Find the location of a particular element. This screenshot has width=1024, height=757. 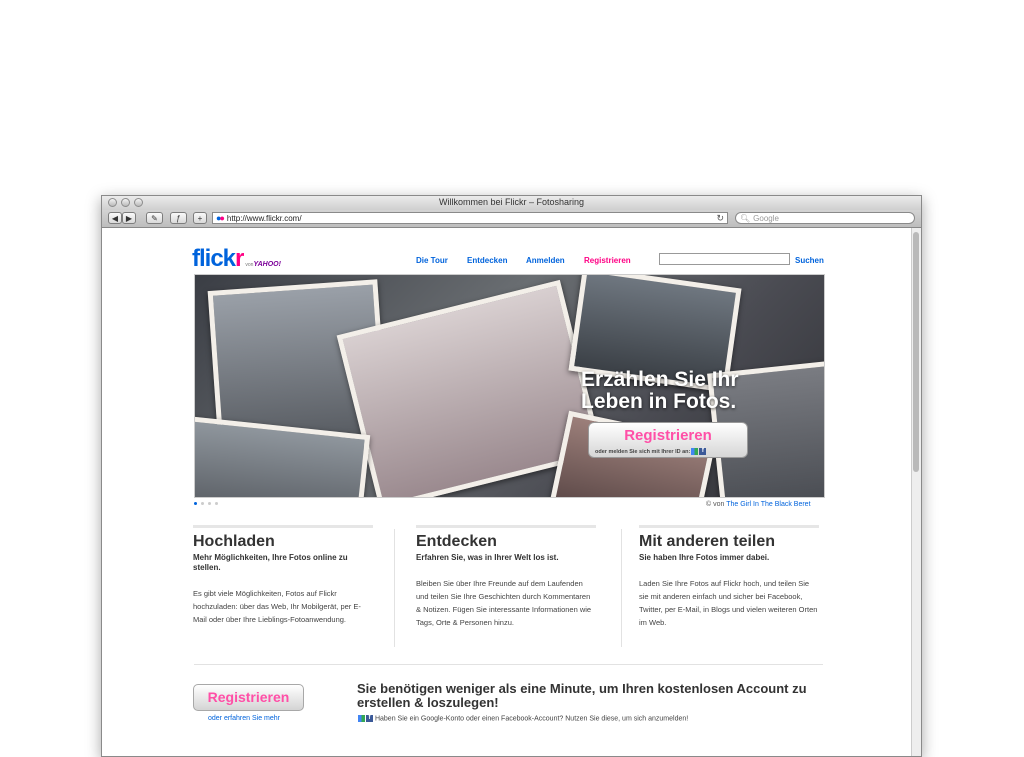

script-icon: ƒ is located at coordinates (178, 218).